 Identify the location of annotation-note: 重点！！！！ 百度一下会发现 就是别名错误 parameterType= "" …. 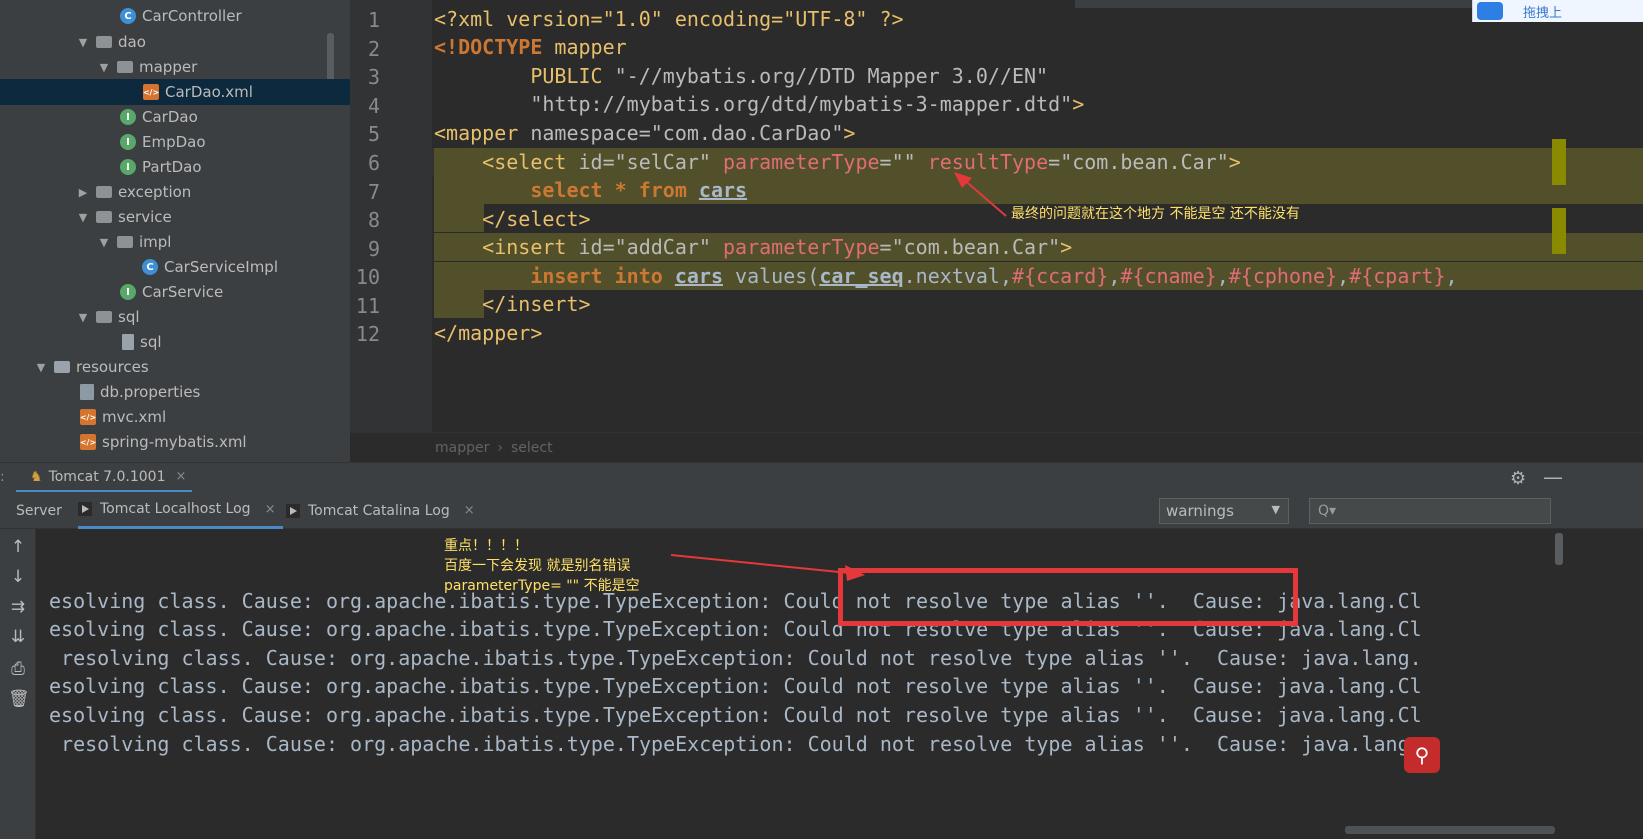
(542, 566).